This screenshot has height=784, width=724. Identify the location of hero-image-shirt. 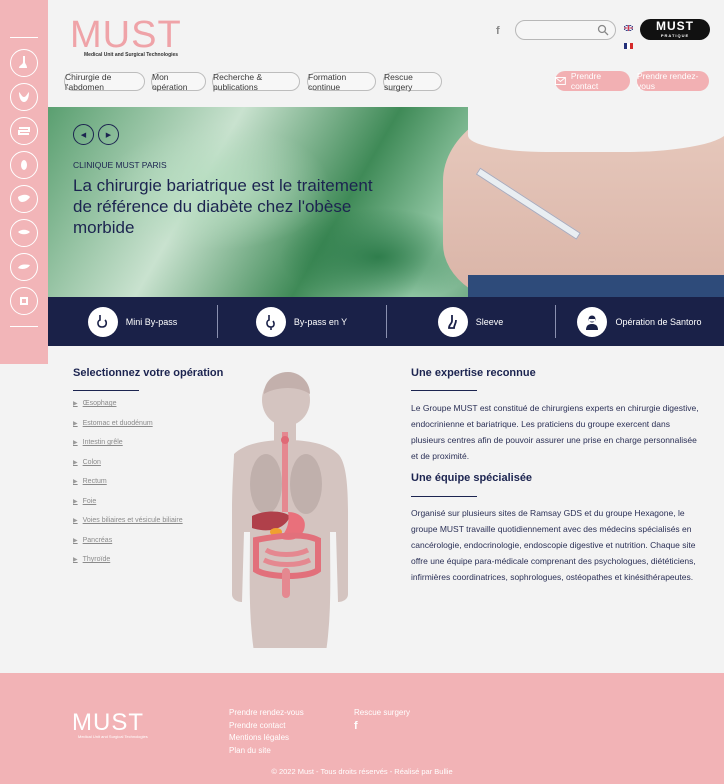
(596, 129).